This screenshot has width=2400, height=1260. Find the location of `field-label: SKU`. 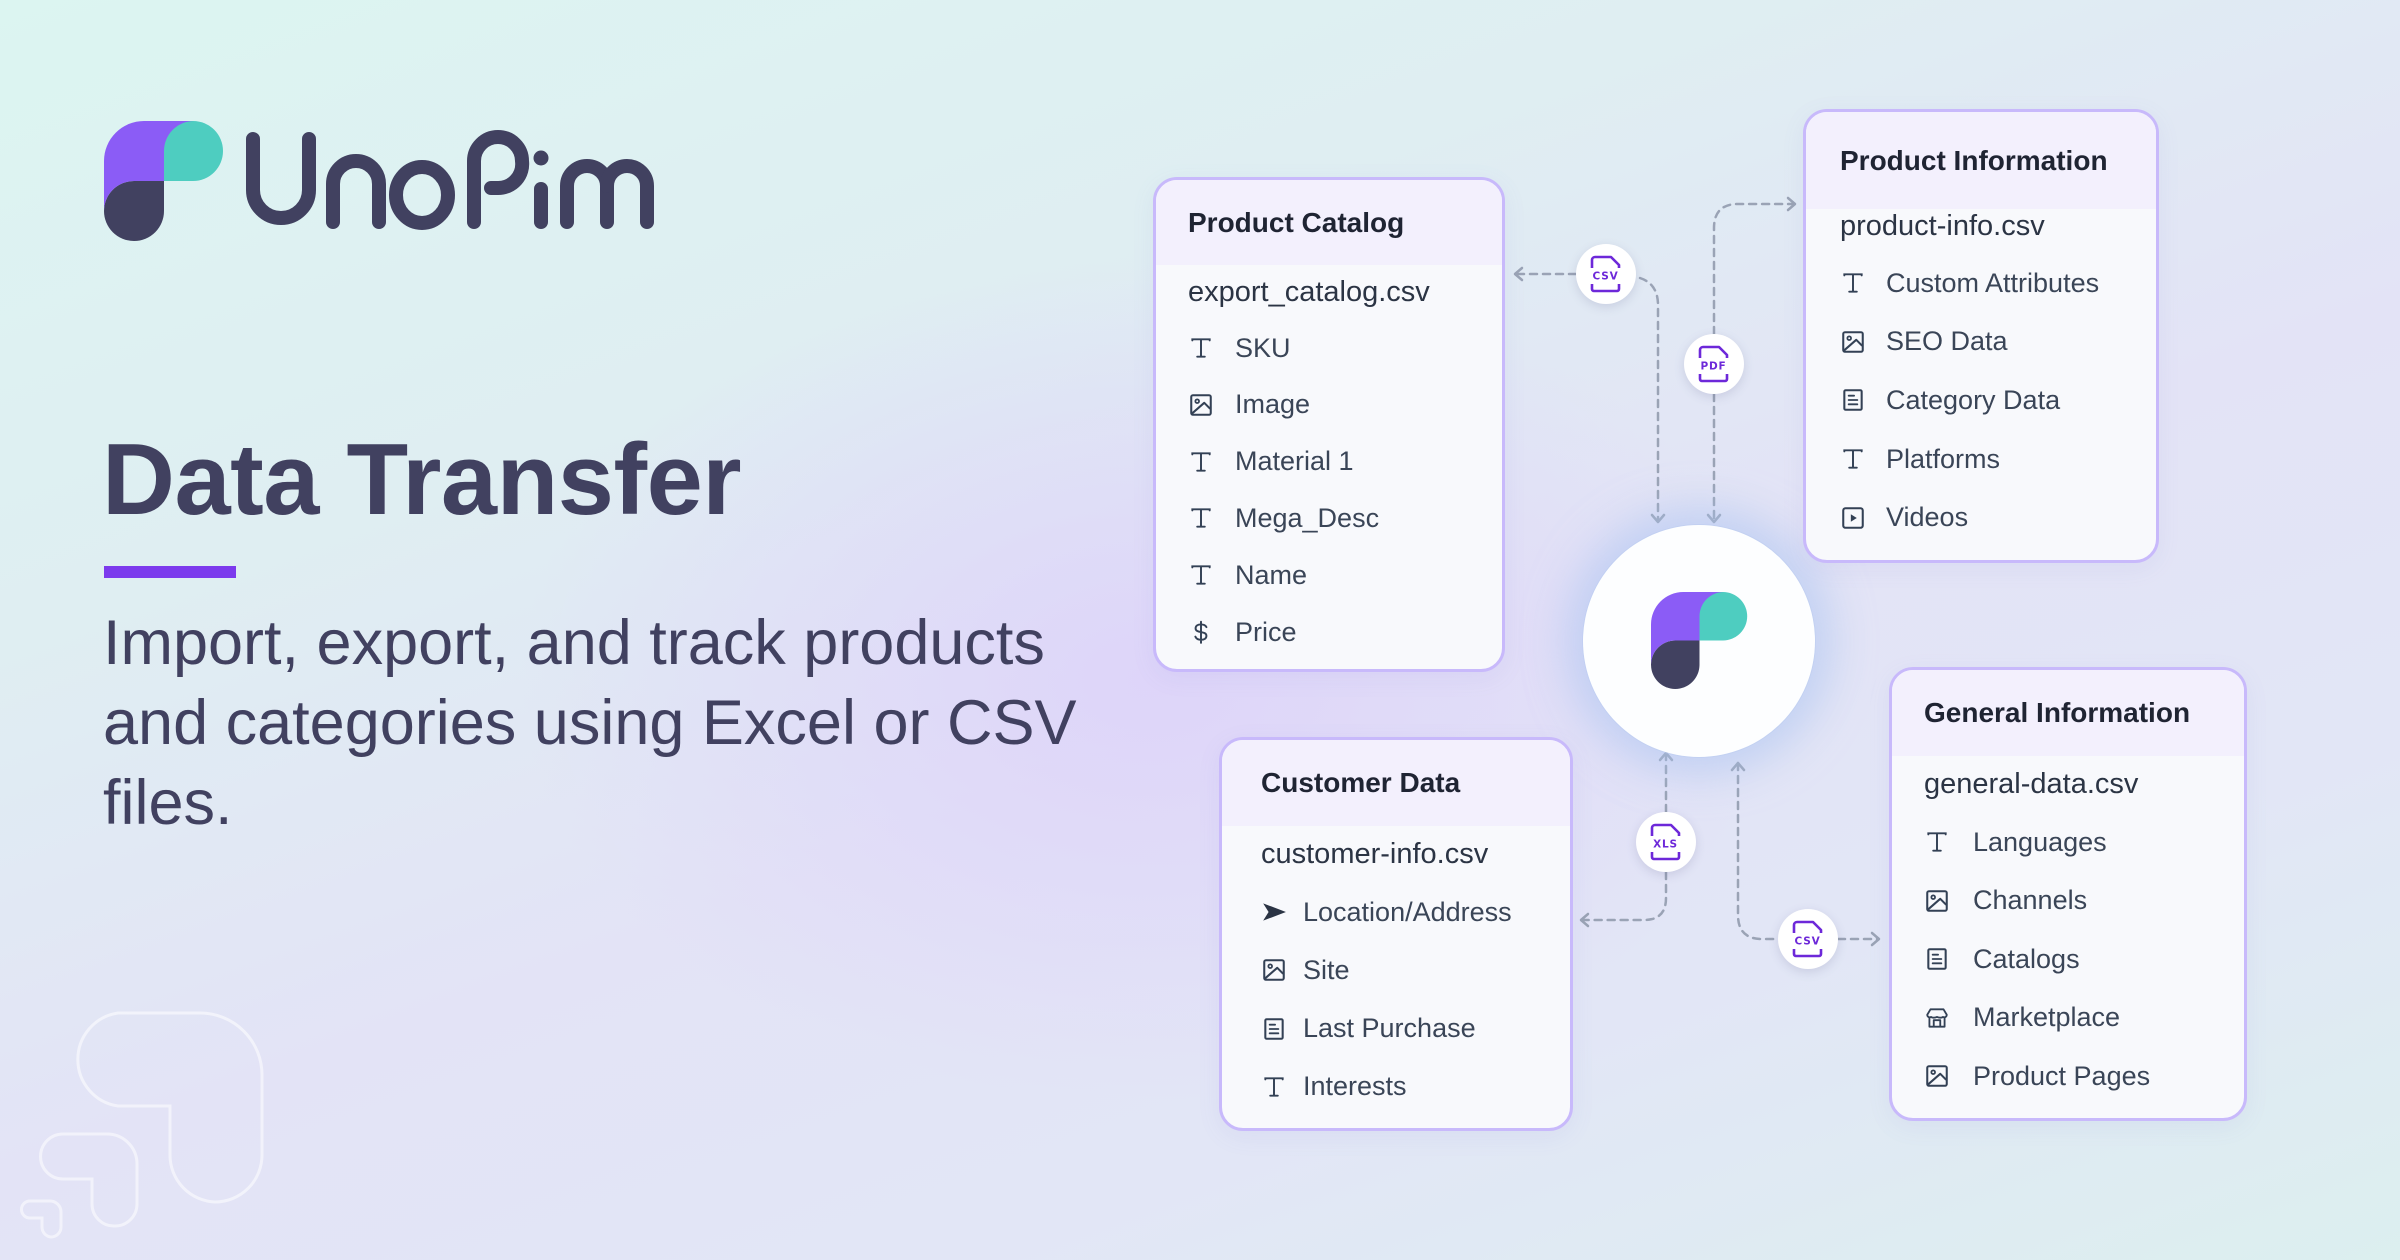

field-label: SKU is located at coordinates (1263, 347).